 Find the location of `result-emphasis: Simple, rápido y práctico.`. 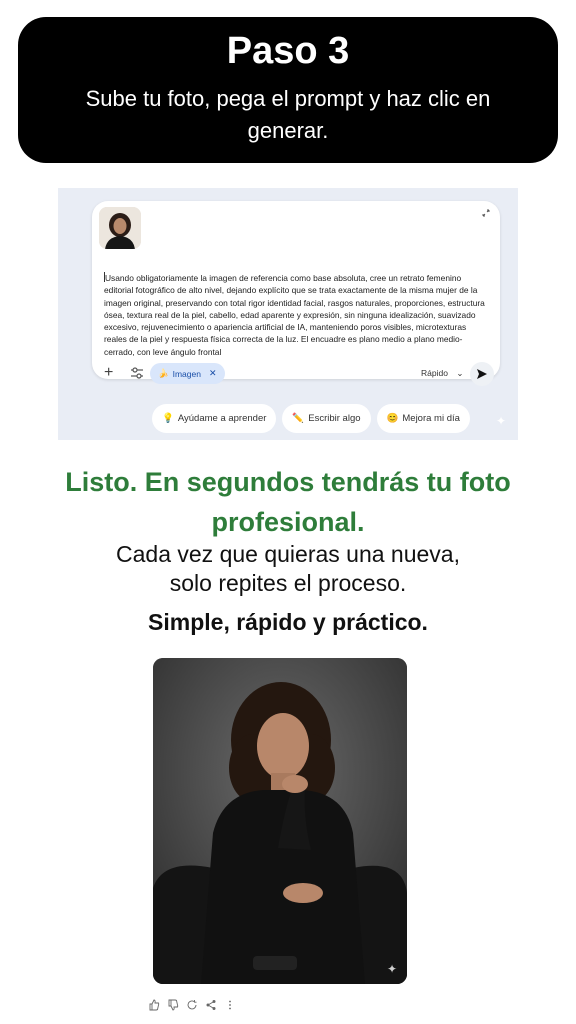

result-emphasis: Simple, rápido y práctico. is located at coordinates (288, 622).